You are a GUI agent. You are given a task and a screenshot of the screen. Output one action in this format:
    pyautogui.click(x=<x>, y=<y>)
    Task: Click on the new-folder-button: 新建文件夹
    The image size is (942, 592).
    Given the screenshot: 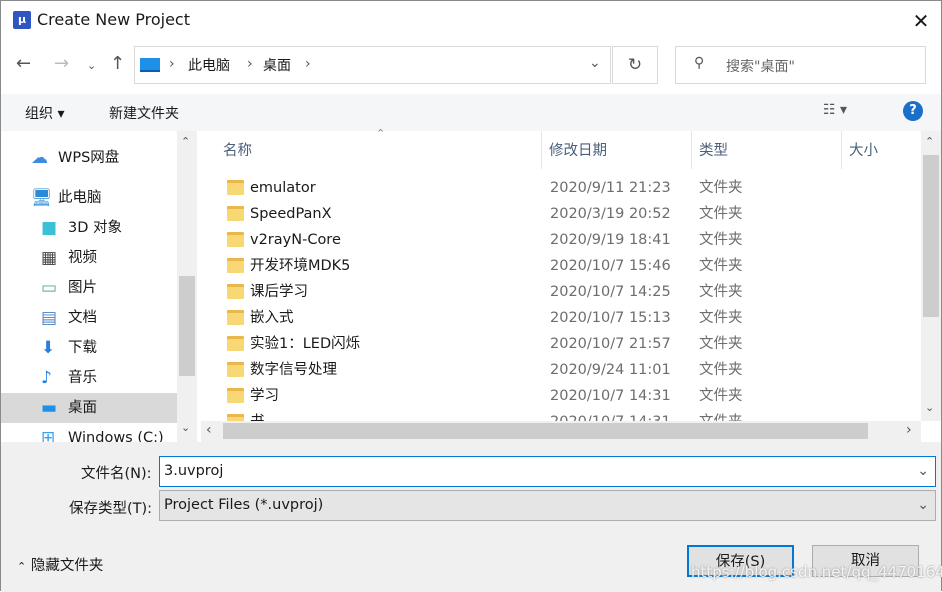 What is the action you would take?
    pyautogui.click(x=144, y=113)
    